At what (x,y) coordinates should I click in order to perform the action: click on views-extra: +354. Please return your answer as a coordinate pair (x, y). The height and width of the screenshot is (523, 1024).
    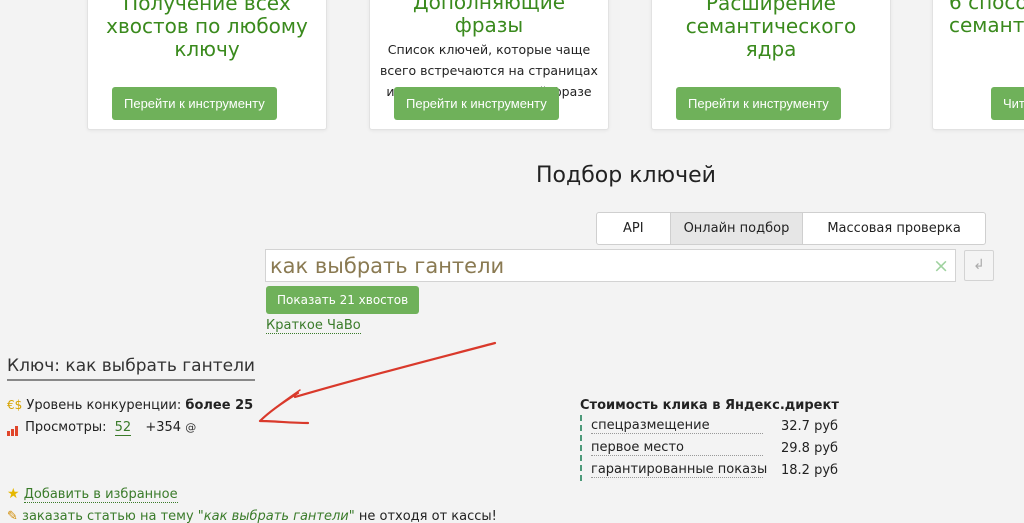
    Looking at the image, I should click on (163, 427).